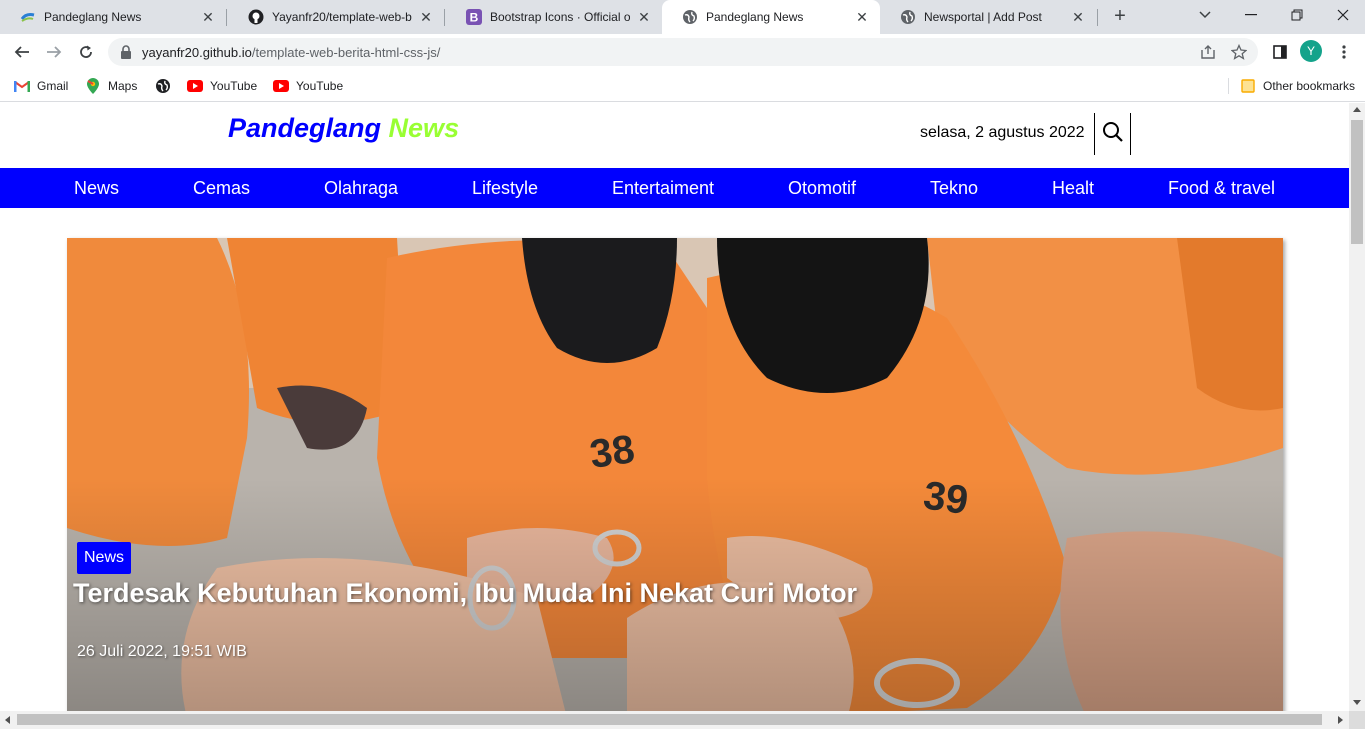  I want to click on browser-tab: B Bootstrap Icons · Official ope ✕, so click(554, 17).